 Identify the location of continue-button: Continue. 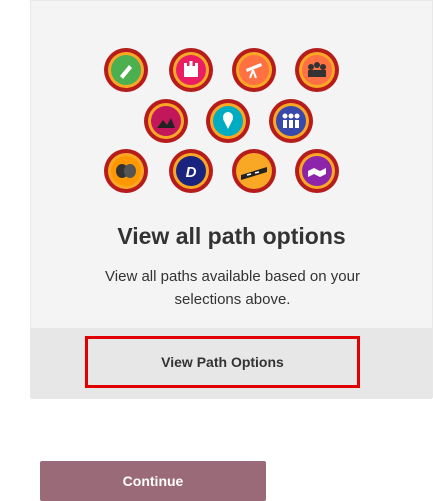
(153, 481).